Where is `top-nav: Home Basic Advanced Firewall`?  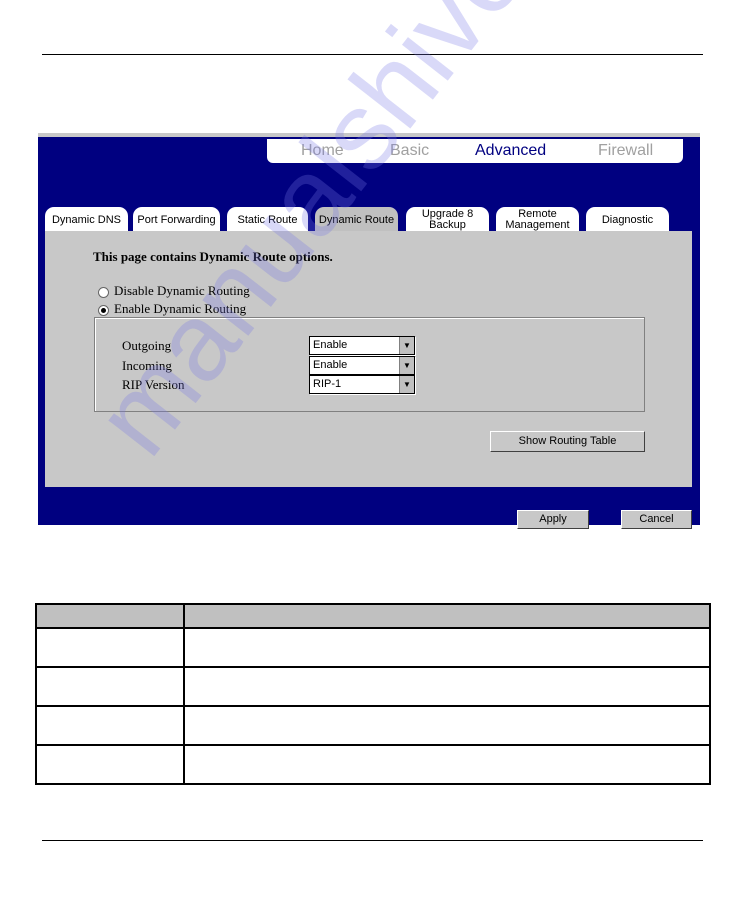
top-nav: Home Basic Advanced Firewall is located at coordinates (475, 151).